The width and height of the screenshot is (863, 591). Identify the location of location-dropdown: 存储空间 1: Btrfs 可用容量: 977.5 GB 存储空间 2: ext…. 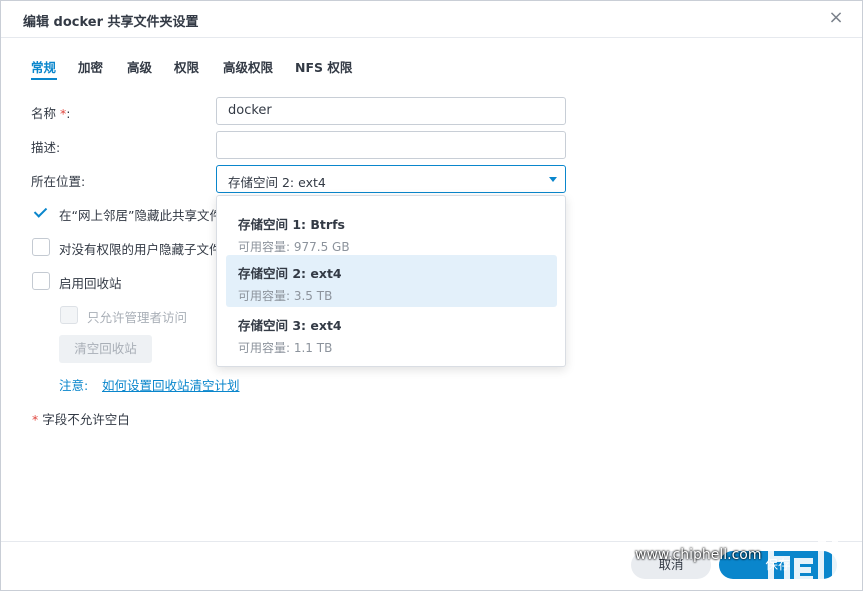
(391, 281).